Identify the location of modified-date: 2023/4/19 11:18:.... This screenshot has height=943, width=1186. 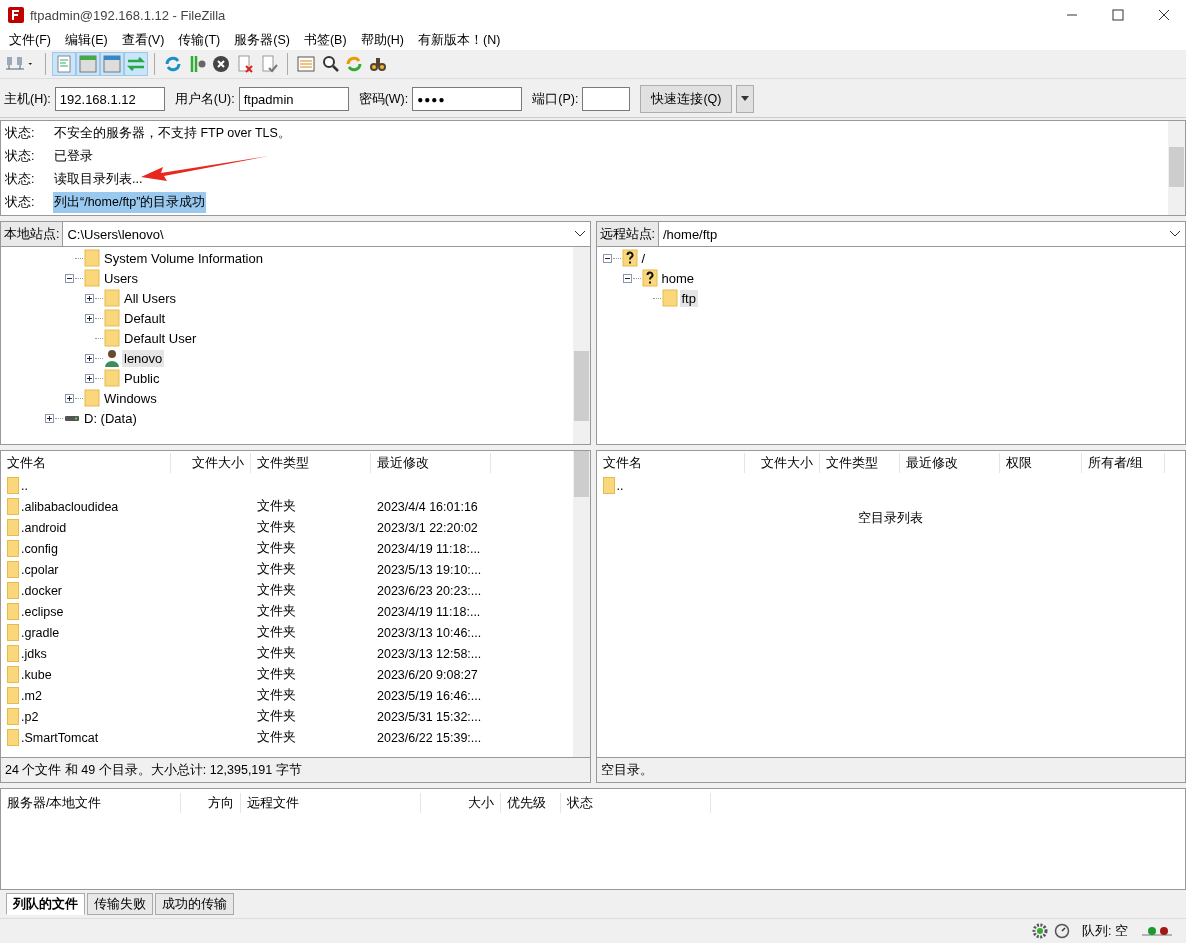
(429, 611).